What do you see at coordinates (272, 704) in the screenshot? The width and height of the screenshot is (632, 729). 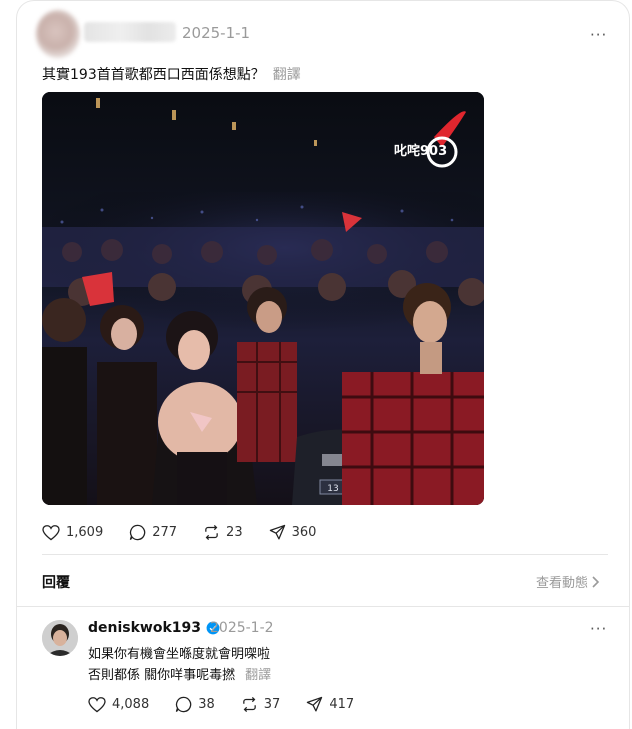 I see `repost-count: 37` at bounding box center [272, 704].